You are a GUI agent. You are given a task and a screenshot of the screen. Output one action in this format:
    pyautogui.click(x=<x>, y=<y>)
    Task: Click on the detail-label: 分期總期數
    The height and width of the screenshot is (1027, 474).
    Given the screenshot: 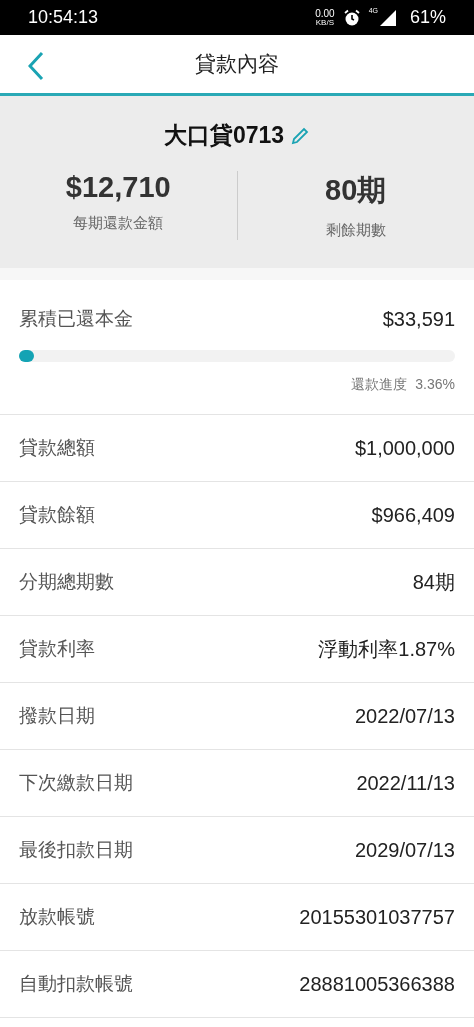 What is the action you would take?
    pyautogui.click(x=66, y=582)
    